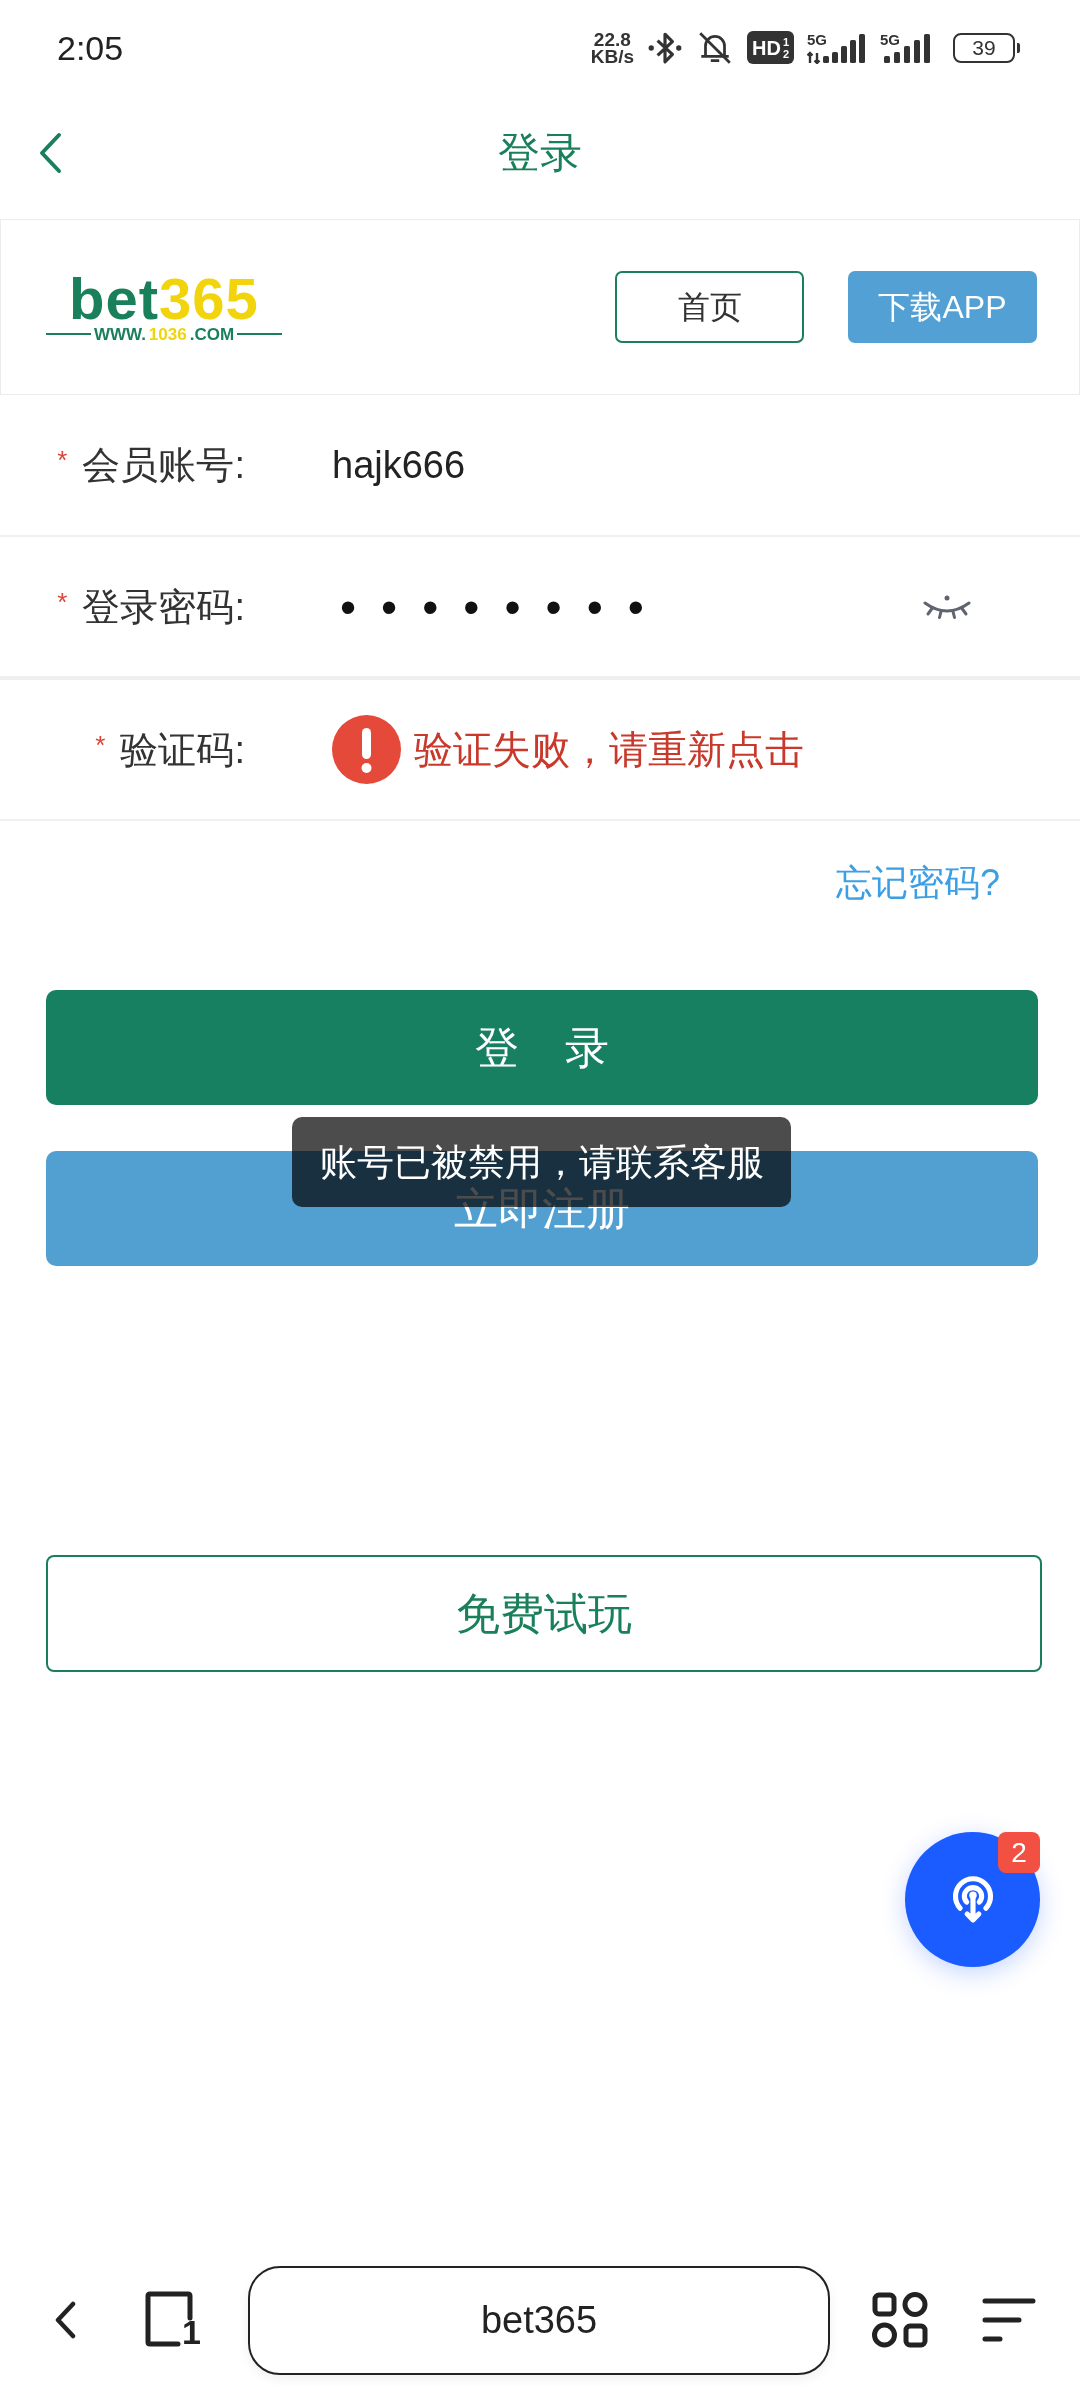 The height and width of the screenshot is (2400, 1080). I want to click on exclamation-icon, so click(366, 749).